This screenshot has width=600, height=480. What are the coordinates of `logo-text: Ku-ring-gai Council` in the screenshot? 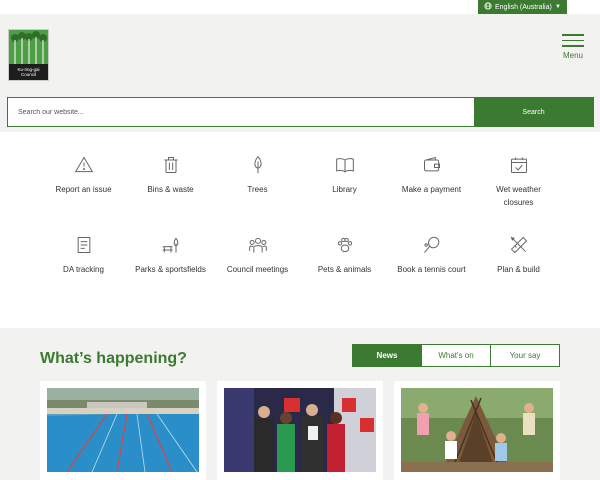 It's located at (28, 72).